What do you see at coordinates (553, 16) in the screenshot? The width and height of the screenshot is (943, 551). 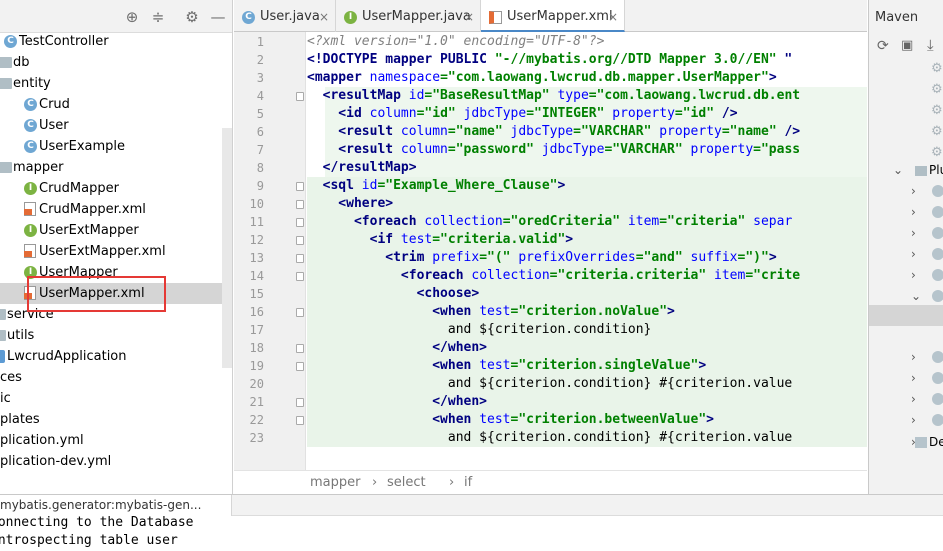 I see `editor-tab: UserMapper.xml ×` at bounding box center [553, 16].